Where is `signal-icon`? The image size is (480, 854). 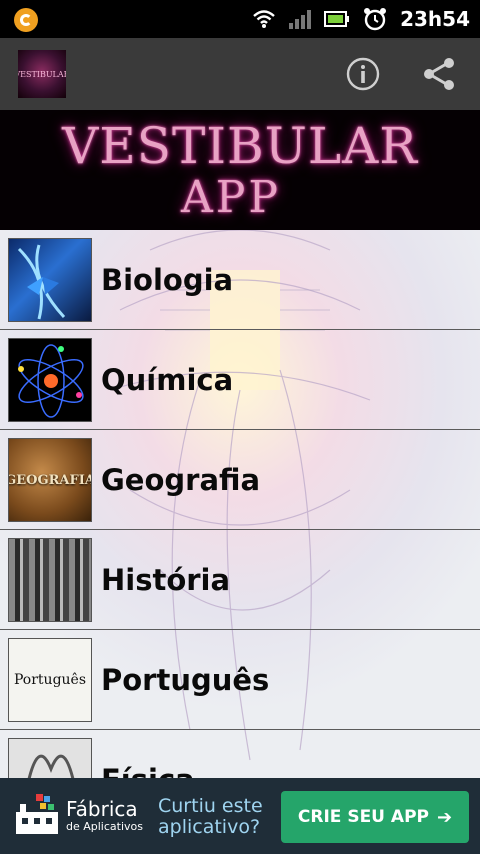 signal-icon is located at coordinates (300, 19).